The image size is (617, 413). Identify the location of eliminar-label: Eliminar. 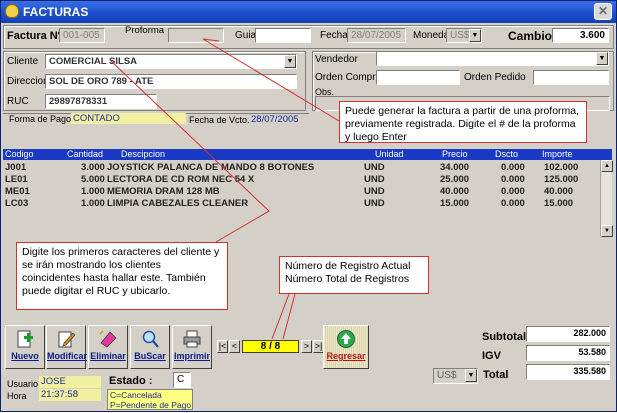
(108, 356).